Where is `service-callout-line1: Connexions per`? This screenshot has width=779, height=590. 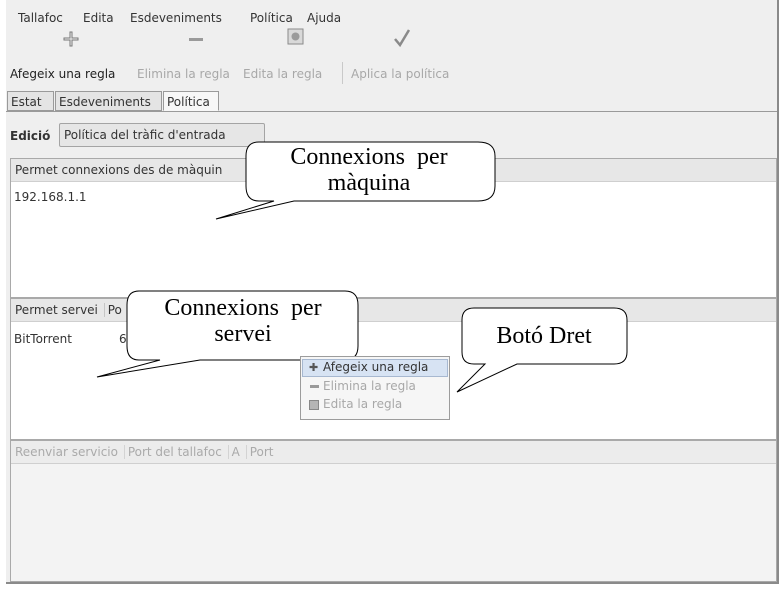 service-callout-line1: Connexions per is located at coordinates (243, 308).